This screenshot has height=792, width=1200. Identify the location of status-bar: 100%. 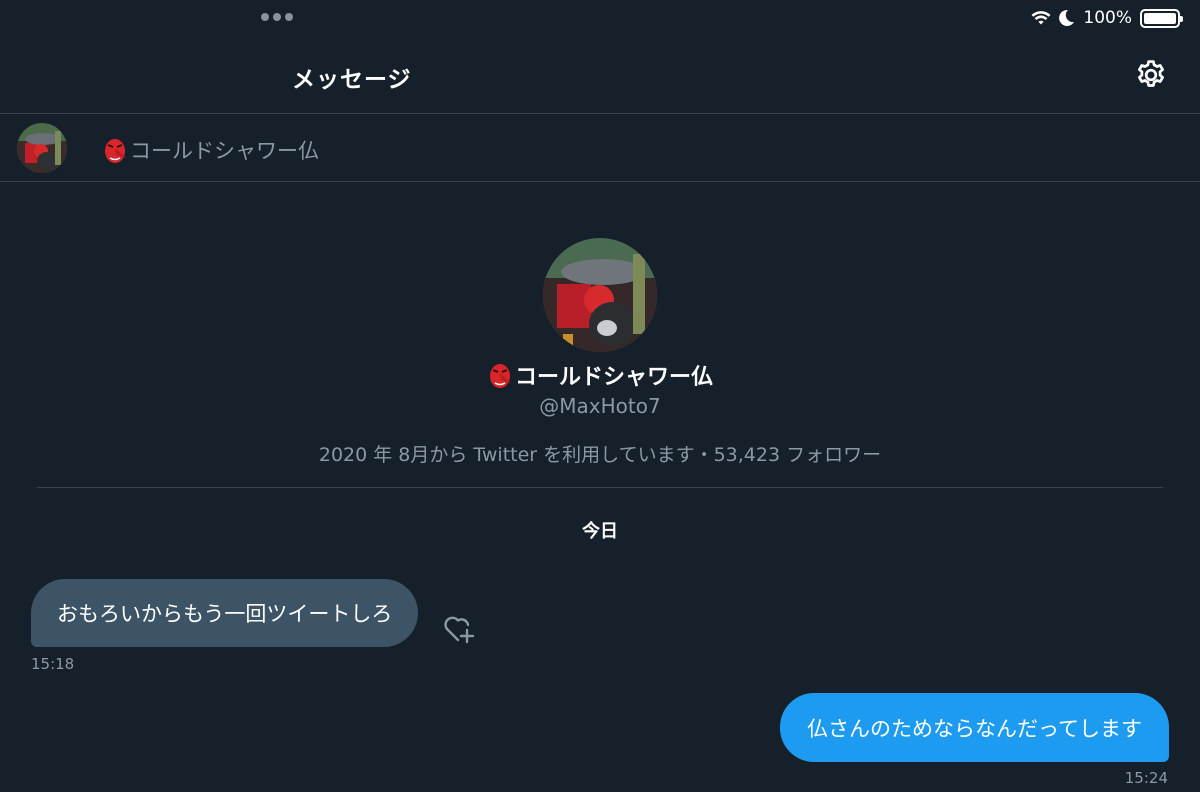
(600, 18).